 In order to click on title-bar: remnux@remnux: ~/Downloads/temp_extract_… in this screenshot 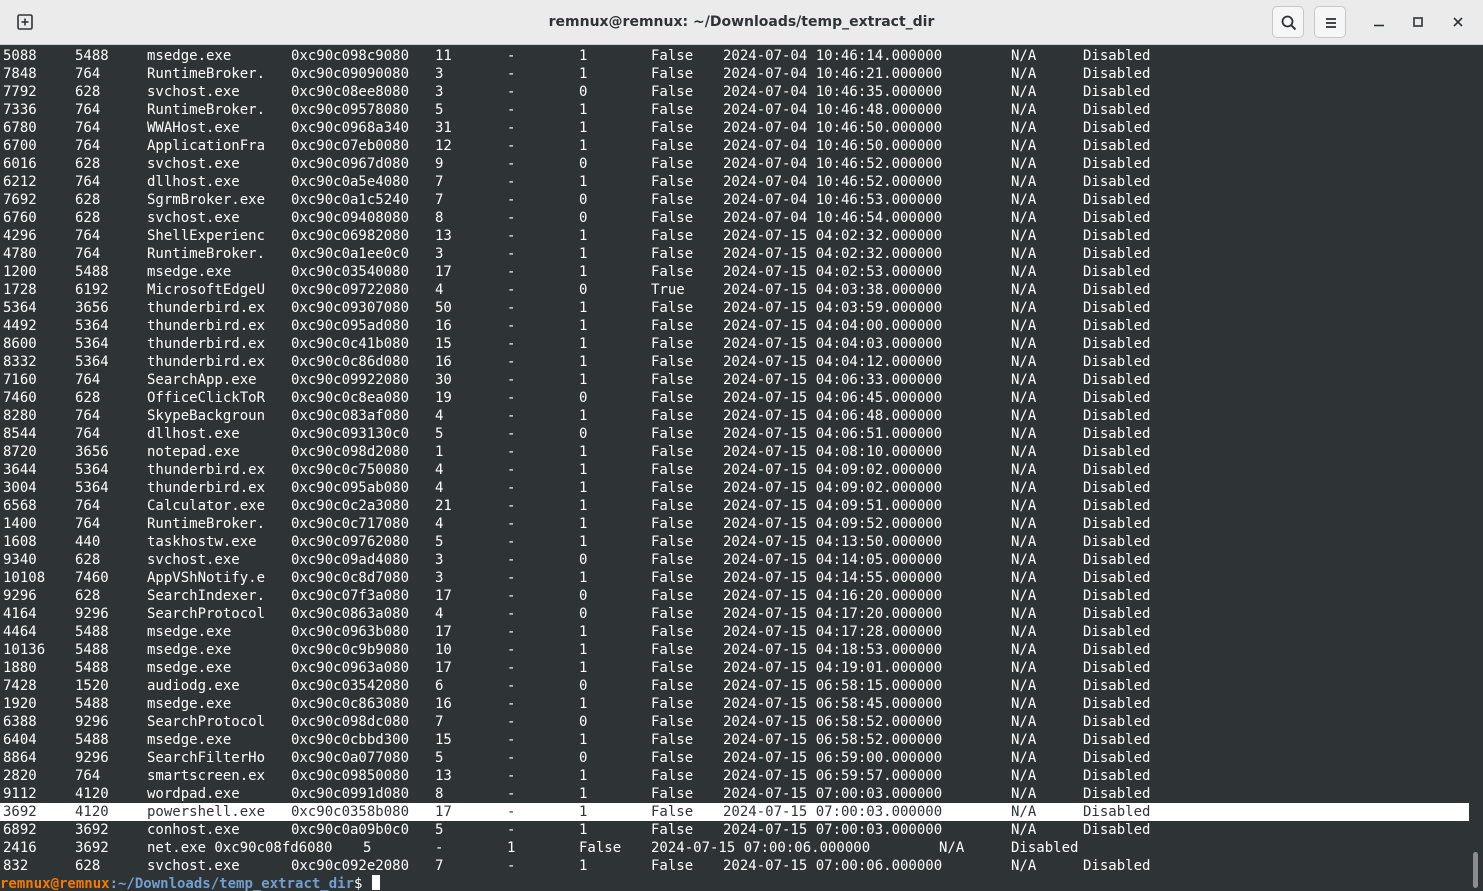, I will do `click(741, 22)`.